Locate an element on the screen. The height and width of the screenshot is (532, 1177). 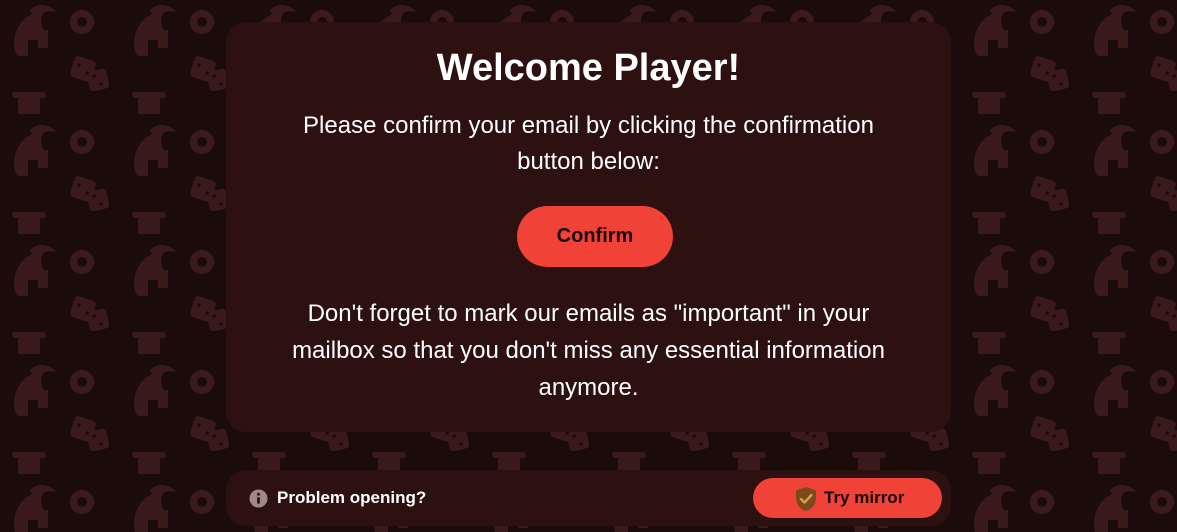
problem-bar: Problem opening? Try mirror is located at coordinates (588, 498).